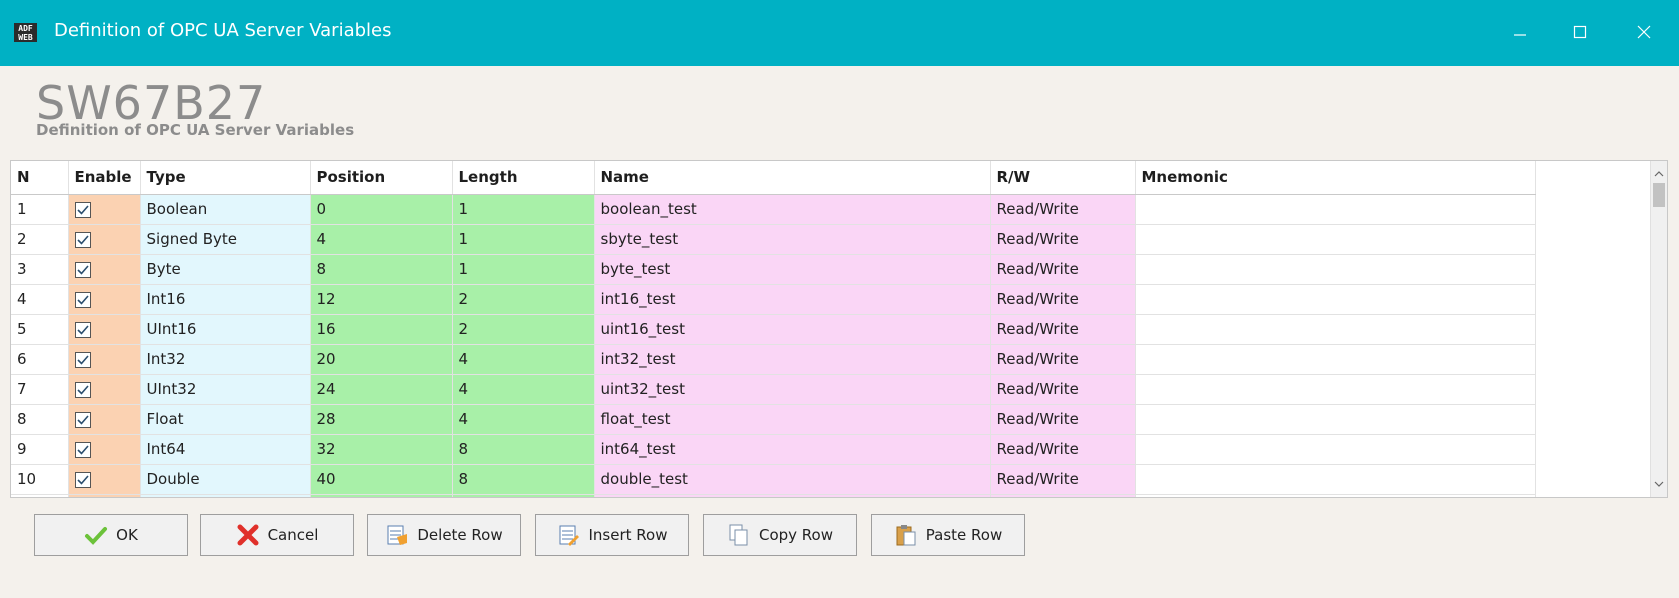 The image size is (1679, 598). What do you see at coordinates (381, 389) in the screenshot?
I see `cell-position: 24` at bounding box center [381, 389].